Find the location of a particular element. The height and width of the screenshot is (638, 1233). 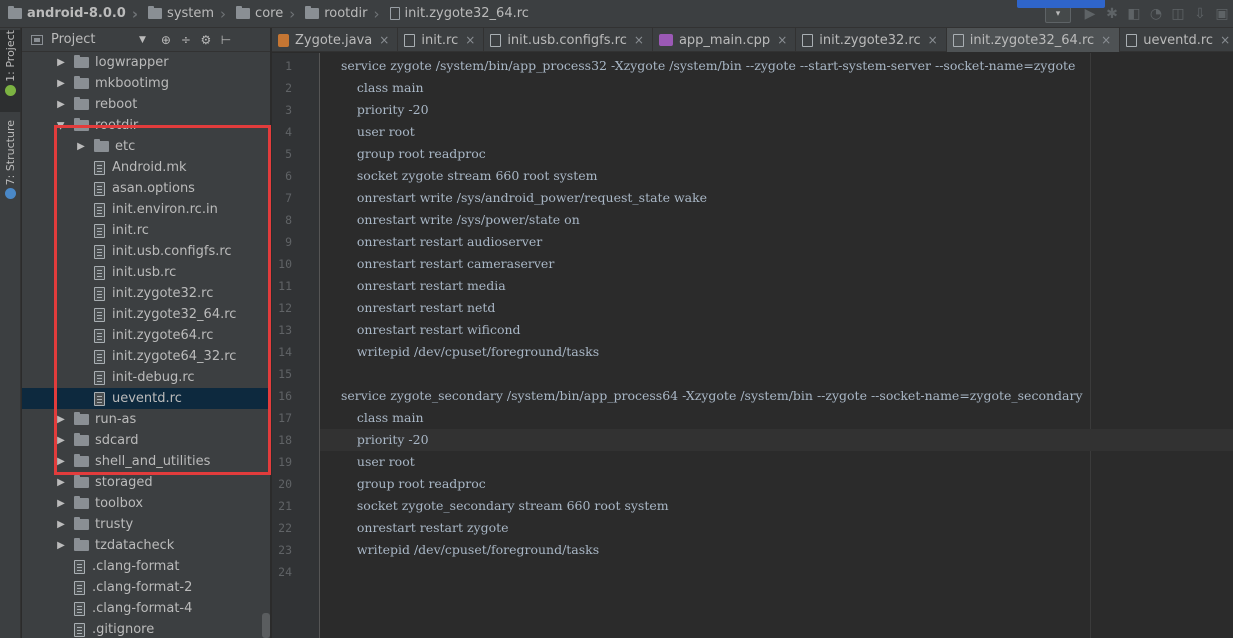

breadcrumb-file: init.zygote32_64.rc is located at coordinates (456, 14).